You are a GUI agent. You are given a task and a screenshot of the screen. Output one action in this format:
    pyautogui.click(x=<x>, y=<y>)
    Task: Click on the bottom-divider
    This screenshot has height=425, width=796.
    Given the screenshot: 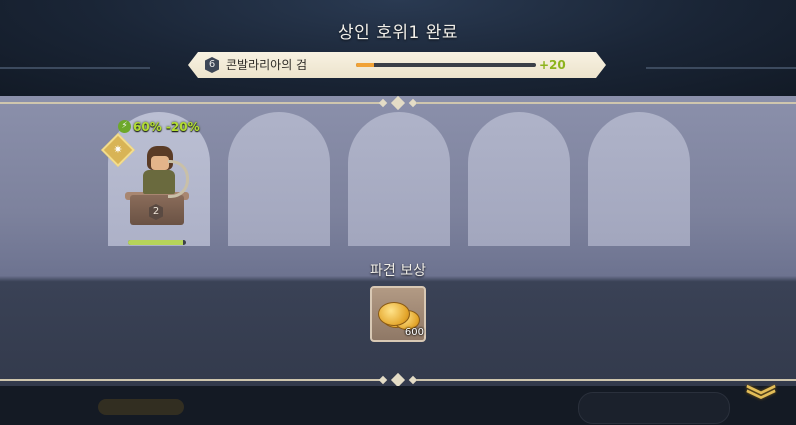 What is the action you would take?
    pyautogui.click(x=398, y=380)
    